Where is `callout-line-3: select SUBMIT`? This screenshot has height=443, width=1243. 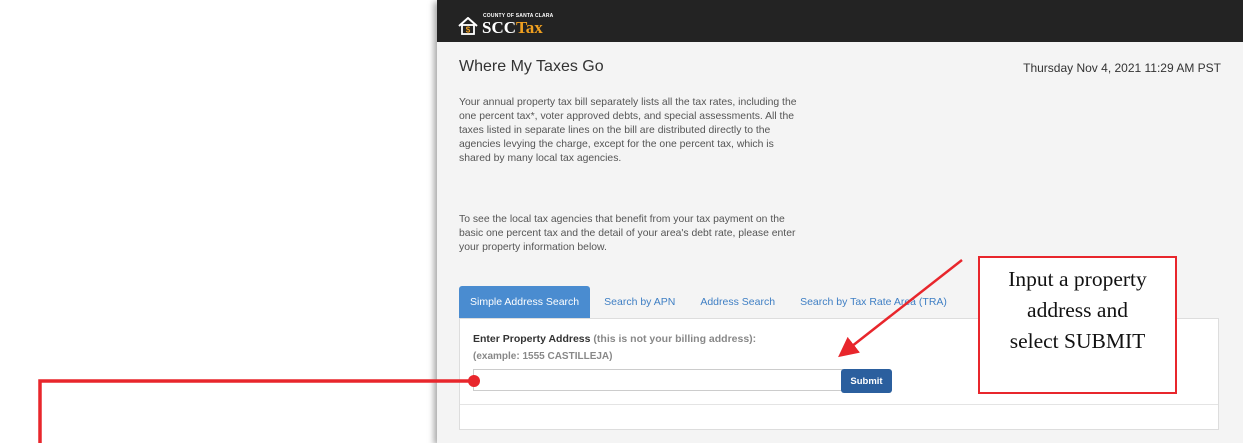 callout-line-3: select SUBMIT is located at coordinates (1077, 341).